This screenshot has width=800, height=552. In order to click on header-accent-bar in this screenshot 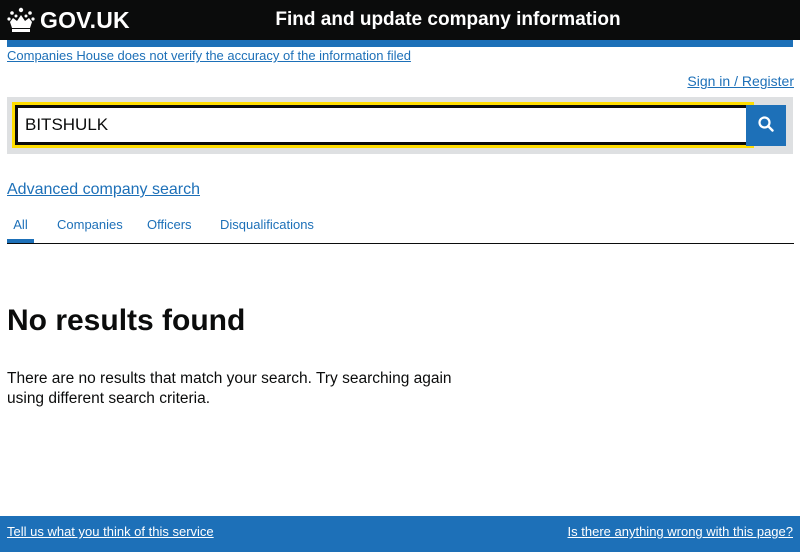, I will do `click(400, 43)`.